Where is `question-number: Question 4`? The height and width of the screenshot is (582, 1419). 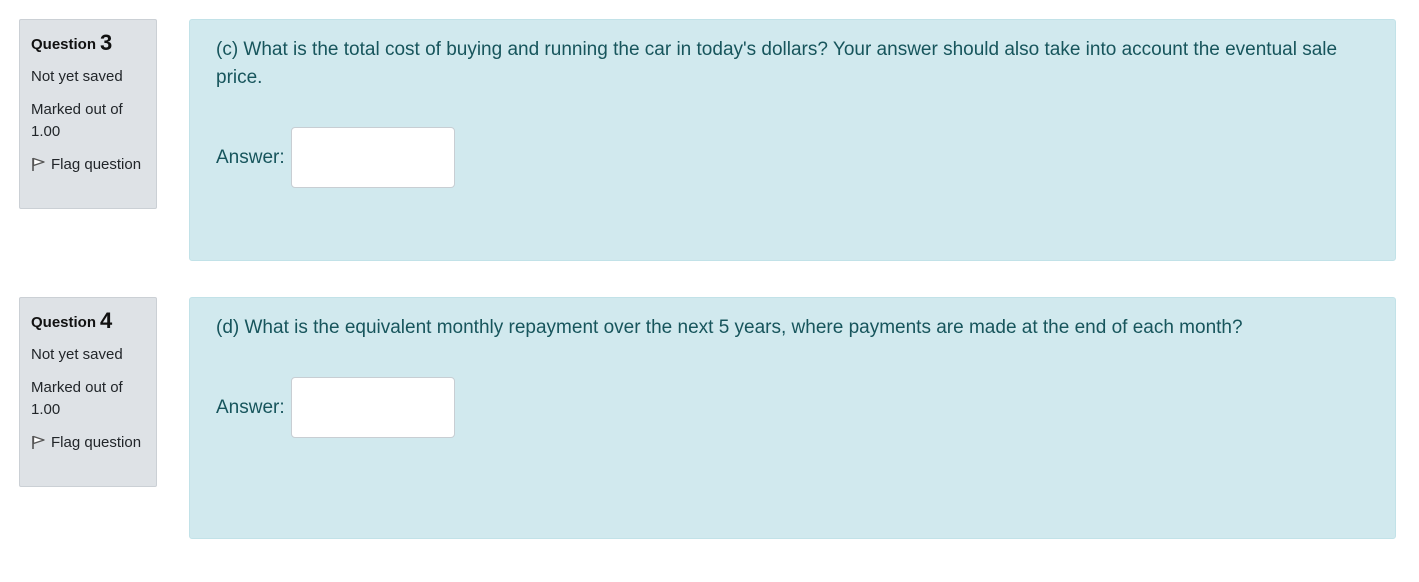
question-number: Question 4 is located at coordinates (88, 322).